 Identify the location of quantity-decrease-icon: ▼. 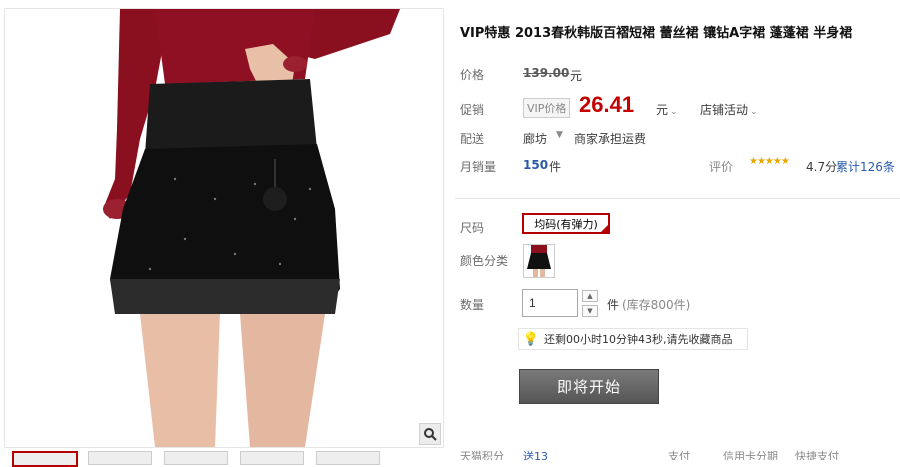
(590, 311).